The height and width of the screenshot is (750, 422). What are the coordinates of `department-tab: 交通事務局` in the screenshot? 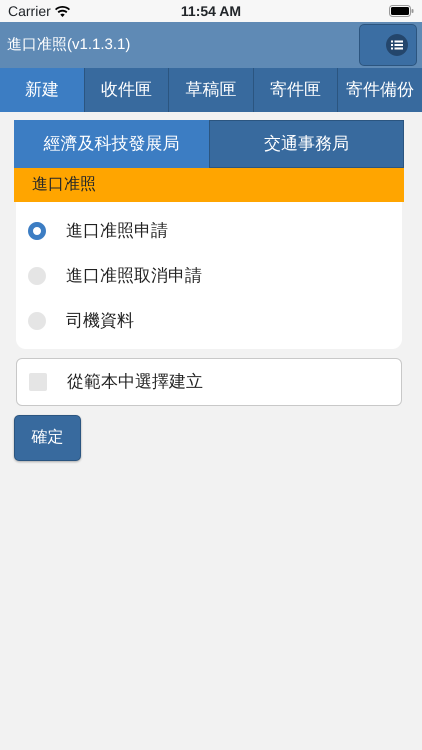 It's located at (306, 144).